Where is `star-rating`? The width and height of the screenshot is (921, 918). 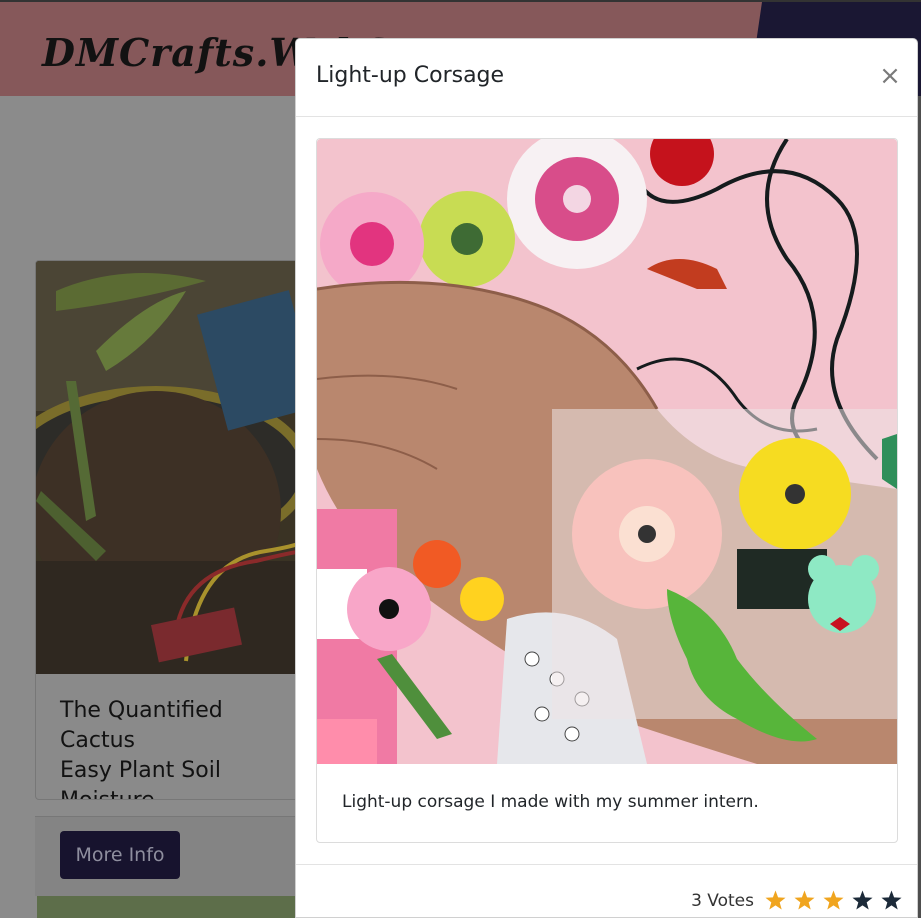
star-rating is located at coordinates (833, 900).